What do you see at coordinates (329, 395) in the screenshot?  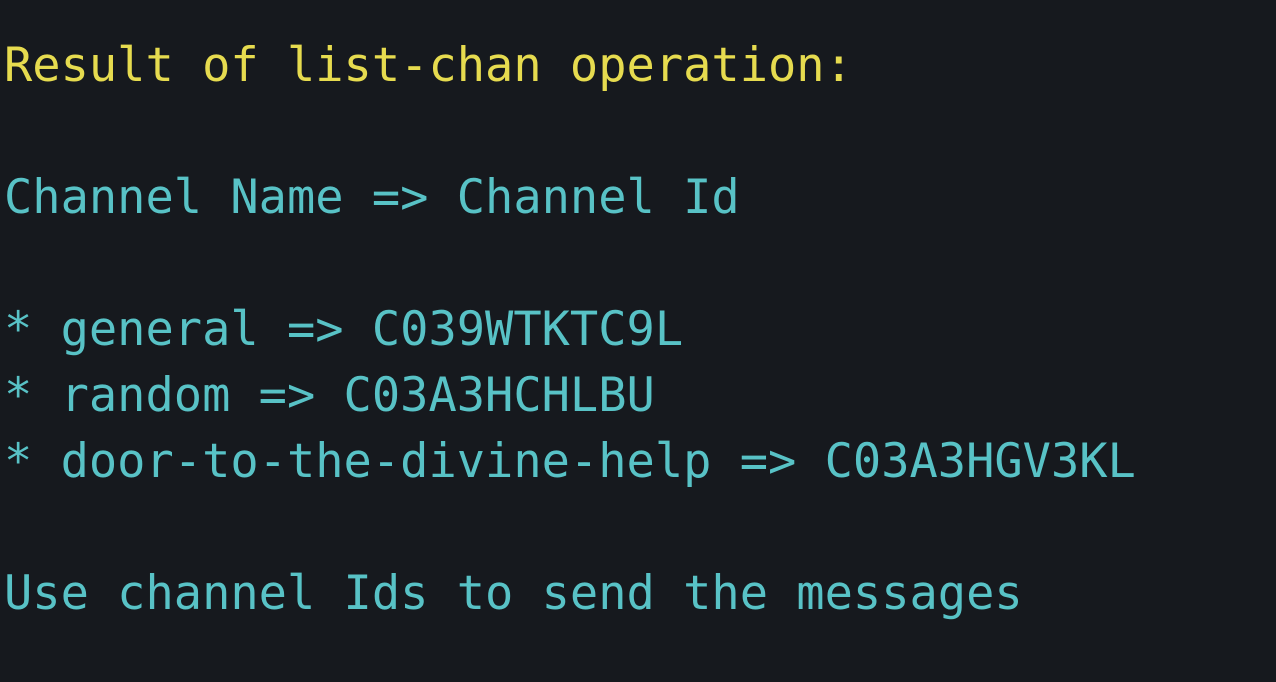 I see `channel-list-item-random: * random => C03A3HCHLBU` at bounding box center [329, 395].